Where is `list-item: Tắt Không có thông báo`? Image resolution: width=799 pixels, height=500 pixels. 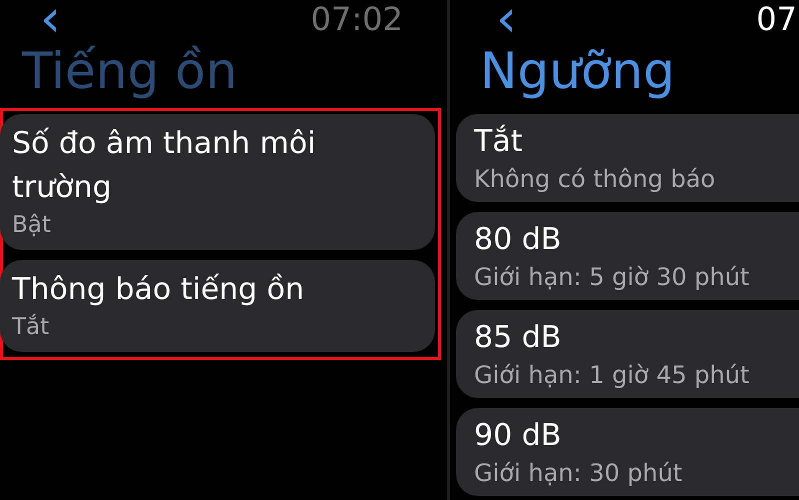 list-item: Tắt Không có thông báo is located at coordinates (627, 158).